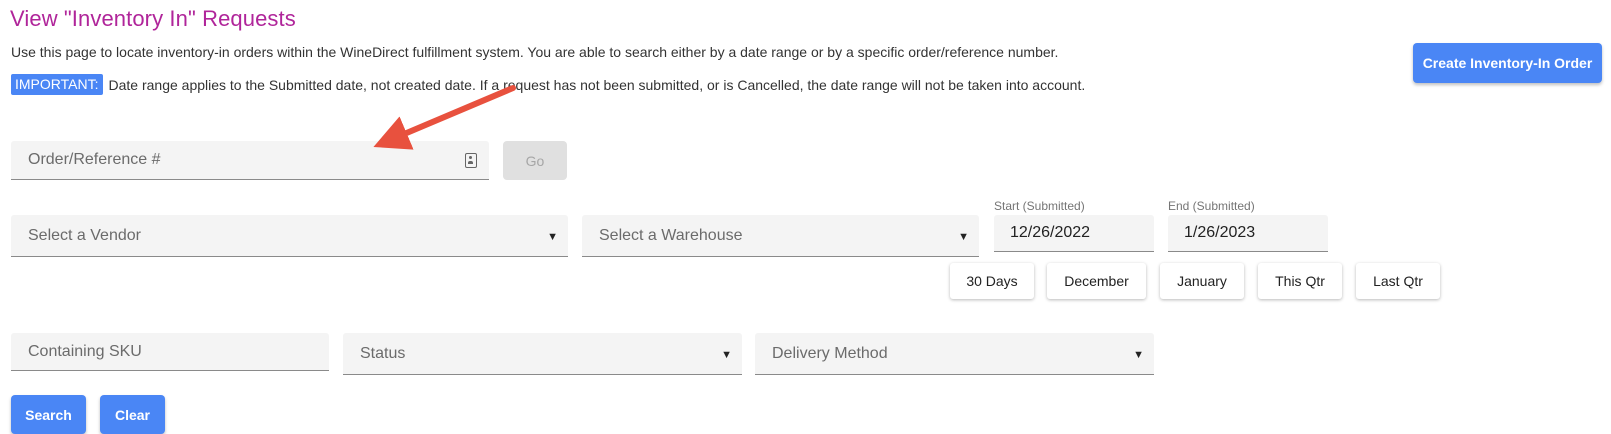  What do you see at coordinates (383, 353) in the screenshot?
I see `status-select-placeholder: Status` at bounding box center [383, 353].